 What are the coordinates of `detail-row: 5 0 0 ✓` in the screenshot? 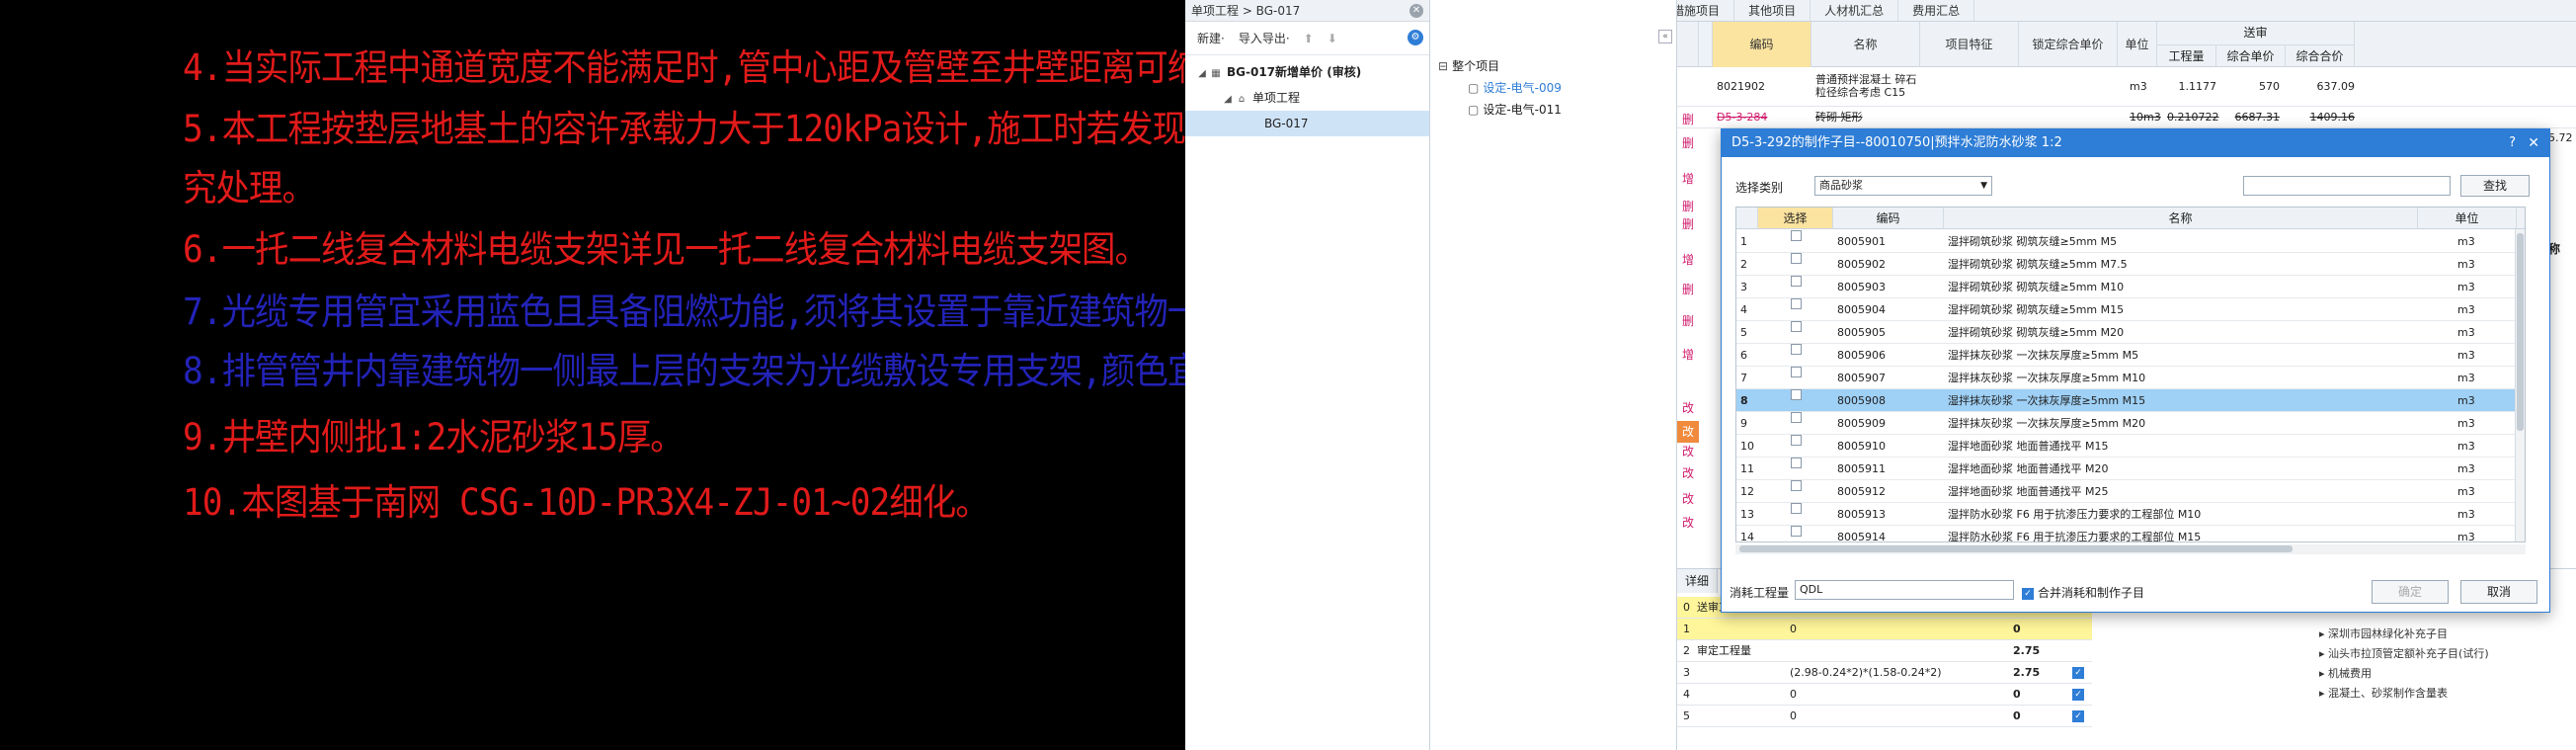 It's located at (1884, 716).